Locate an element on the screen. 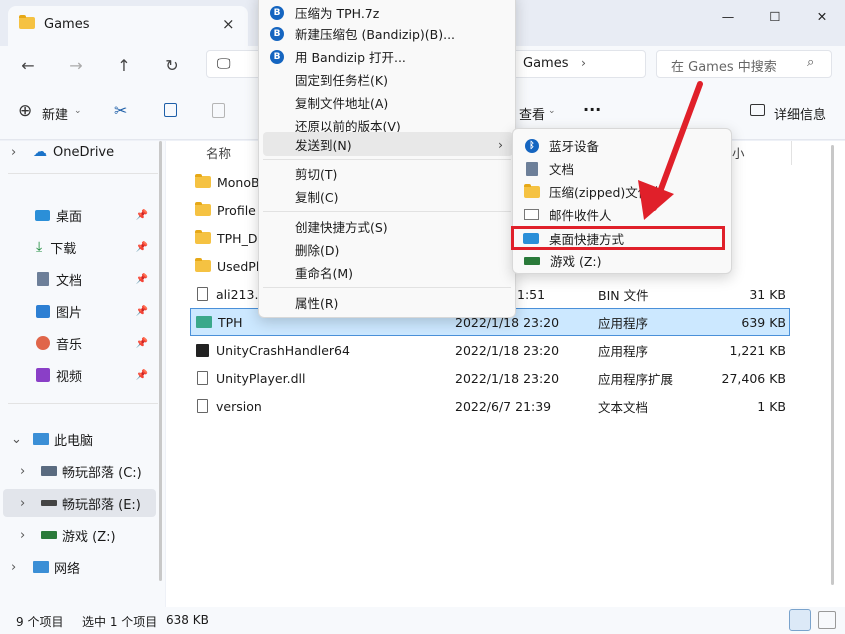 This screenshot has height=634, width=845. tab-games: Games × is located at coordinates (128, 26).